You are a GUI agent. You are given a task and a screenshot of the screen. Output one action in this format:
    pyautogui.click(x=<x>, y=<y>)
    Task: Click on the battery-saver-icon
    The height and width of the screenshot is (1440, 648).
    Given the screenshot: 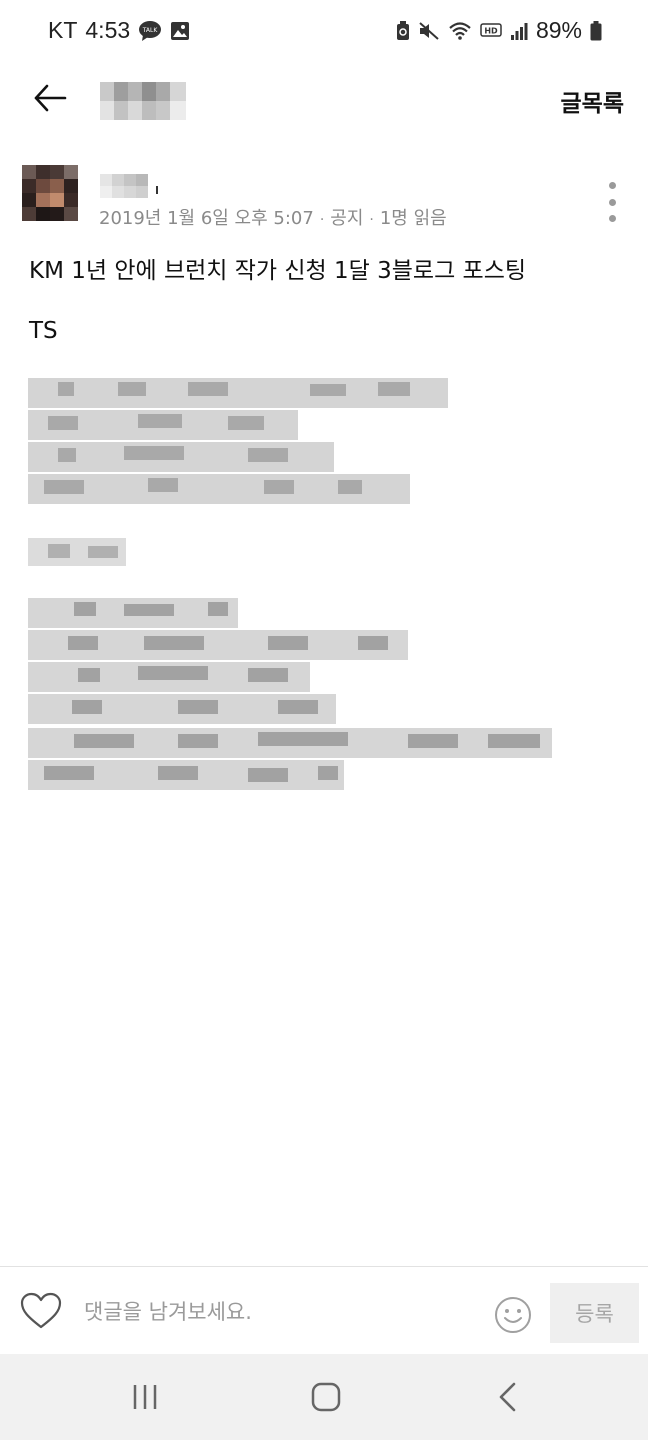 What is the action you would take?
    pyautogui.click(x=403, y=30)
    